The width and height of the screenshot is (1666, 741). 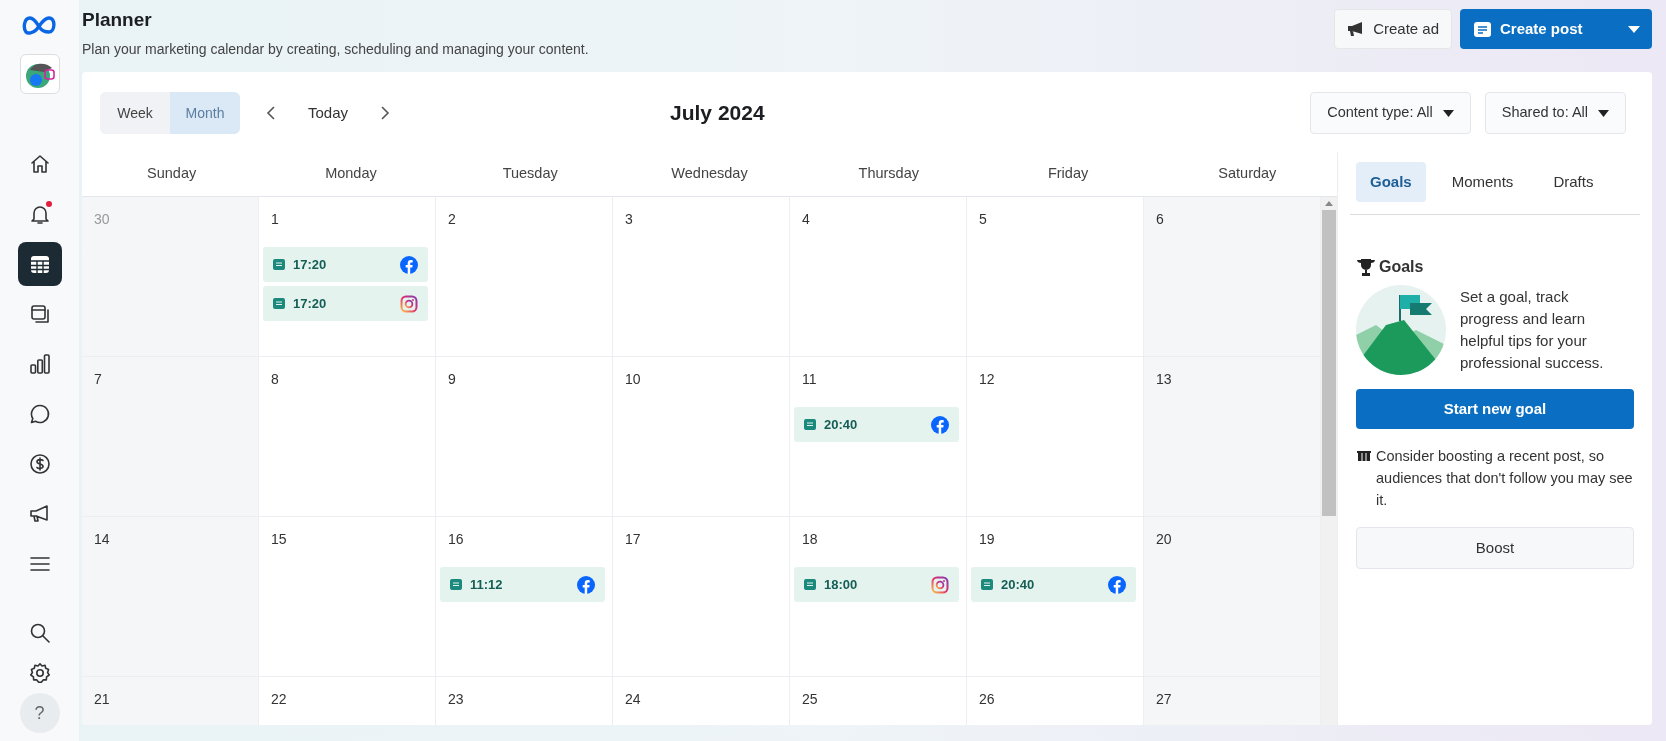 I want to click on sidebar-calendar-button, so click(x=39, y=264).